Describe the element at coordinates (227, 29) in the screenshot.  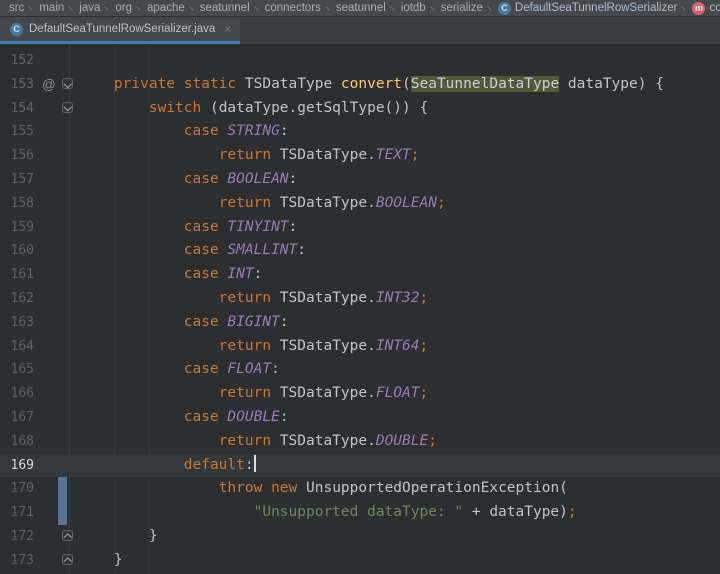
I see `close-icon: ×` at that location.